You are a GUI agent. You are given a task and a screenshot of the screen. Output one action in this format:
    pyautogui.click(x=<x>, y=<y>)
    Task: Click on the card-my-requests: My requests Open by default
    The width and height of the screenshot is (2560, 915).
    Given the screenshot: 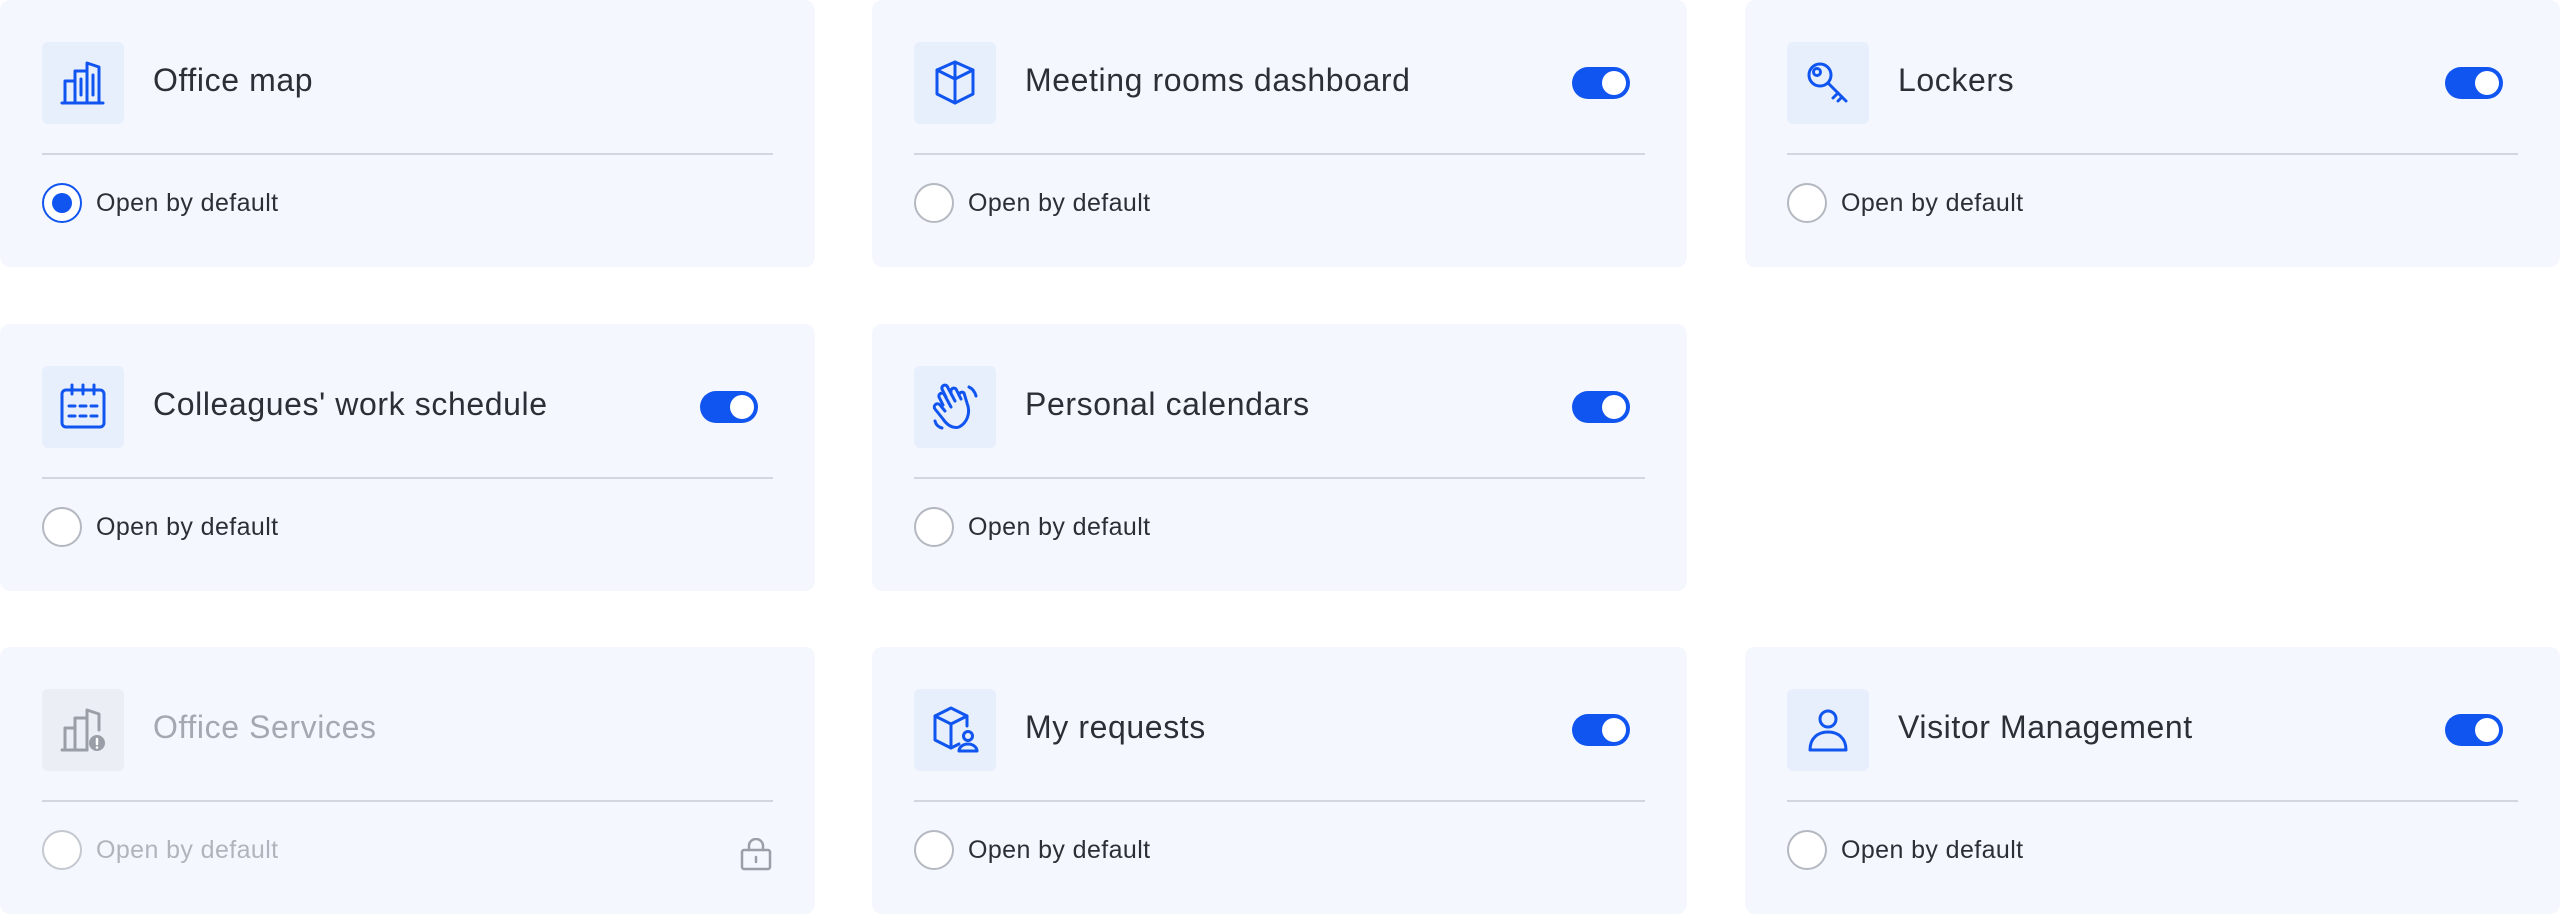 What is the action you would take?
    pyautogui.click(x=1279, y=780)
    